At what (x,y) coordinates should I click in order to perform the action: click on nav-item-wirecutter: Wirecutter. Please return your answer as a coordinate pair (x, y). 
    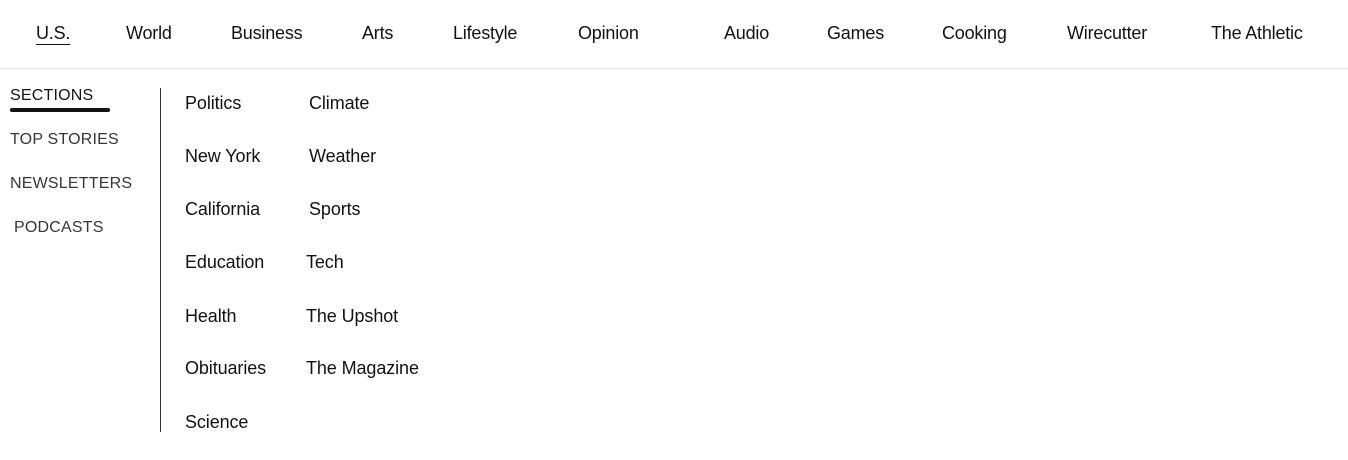
    Looking at the image, I should click on (1107, 33).